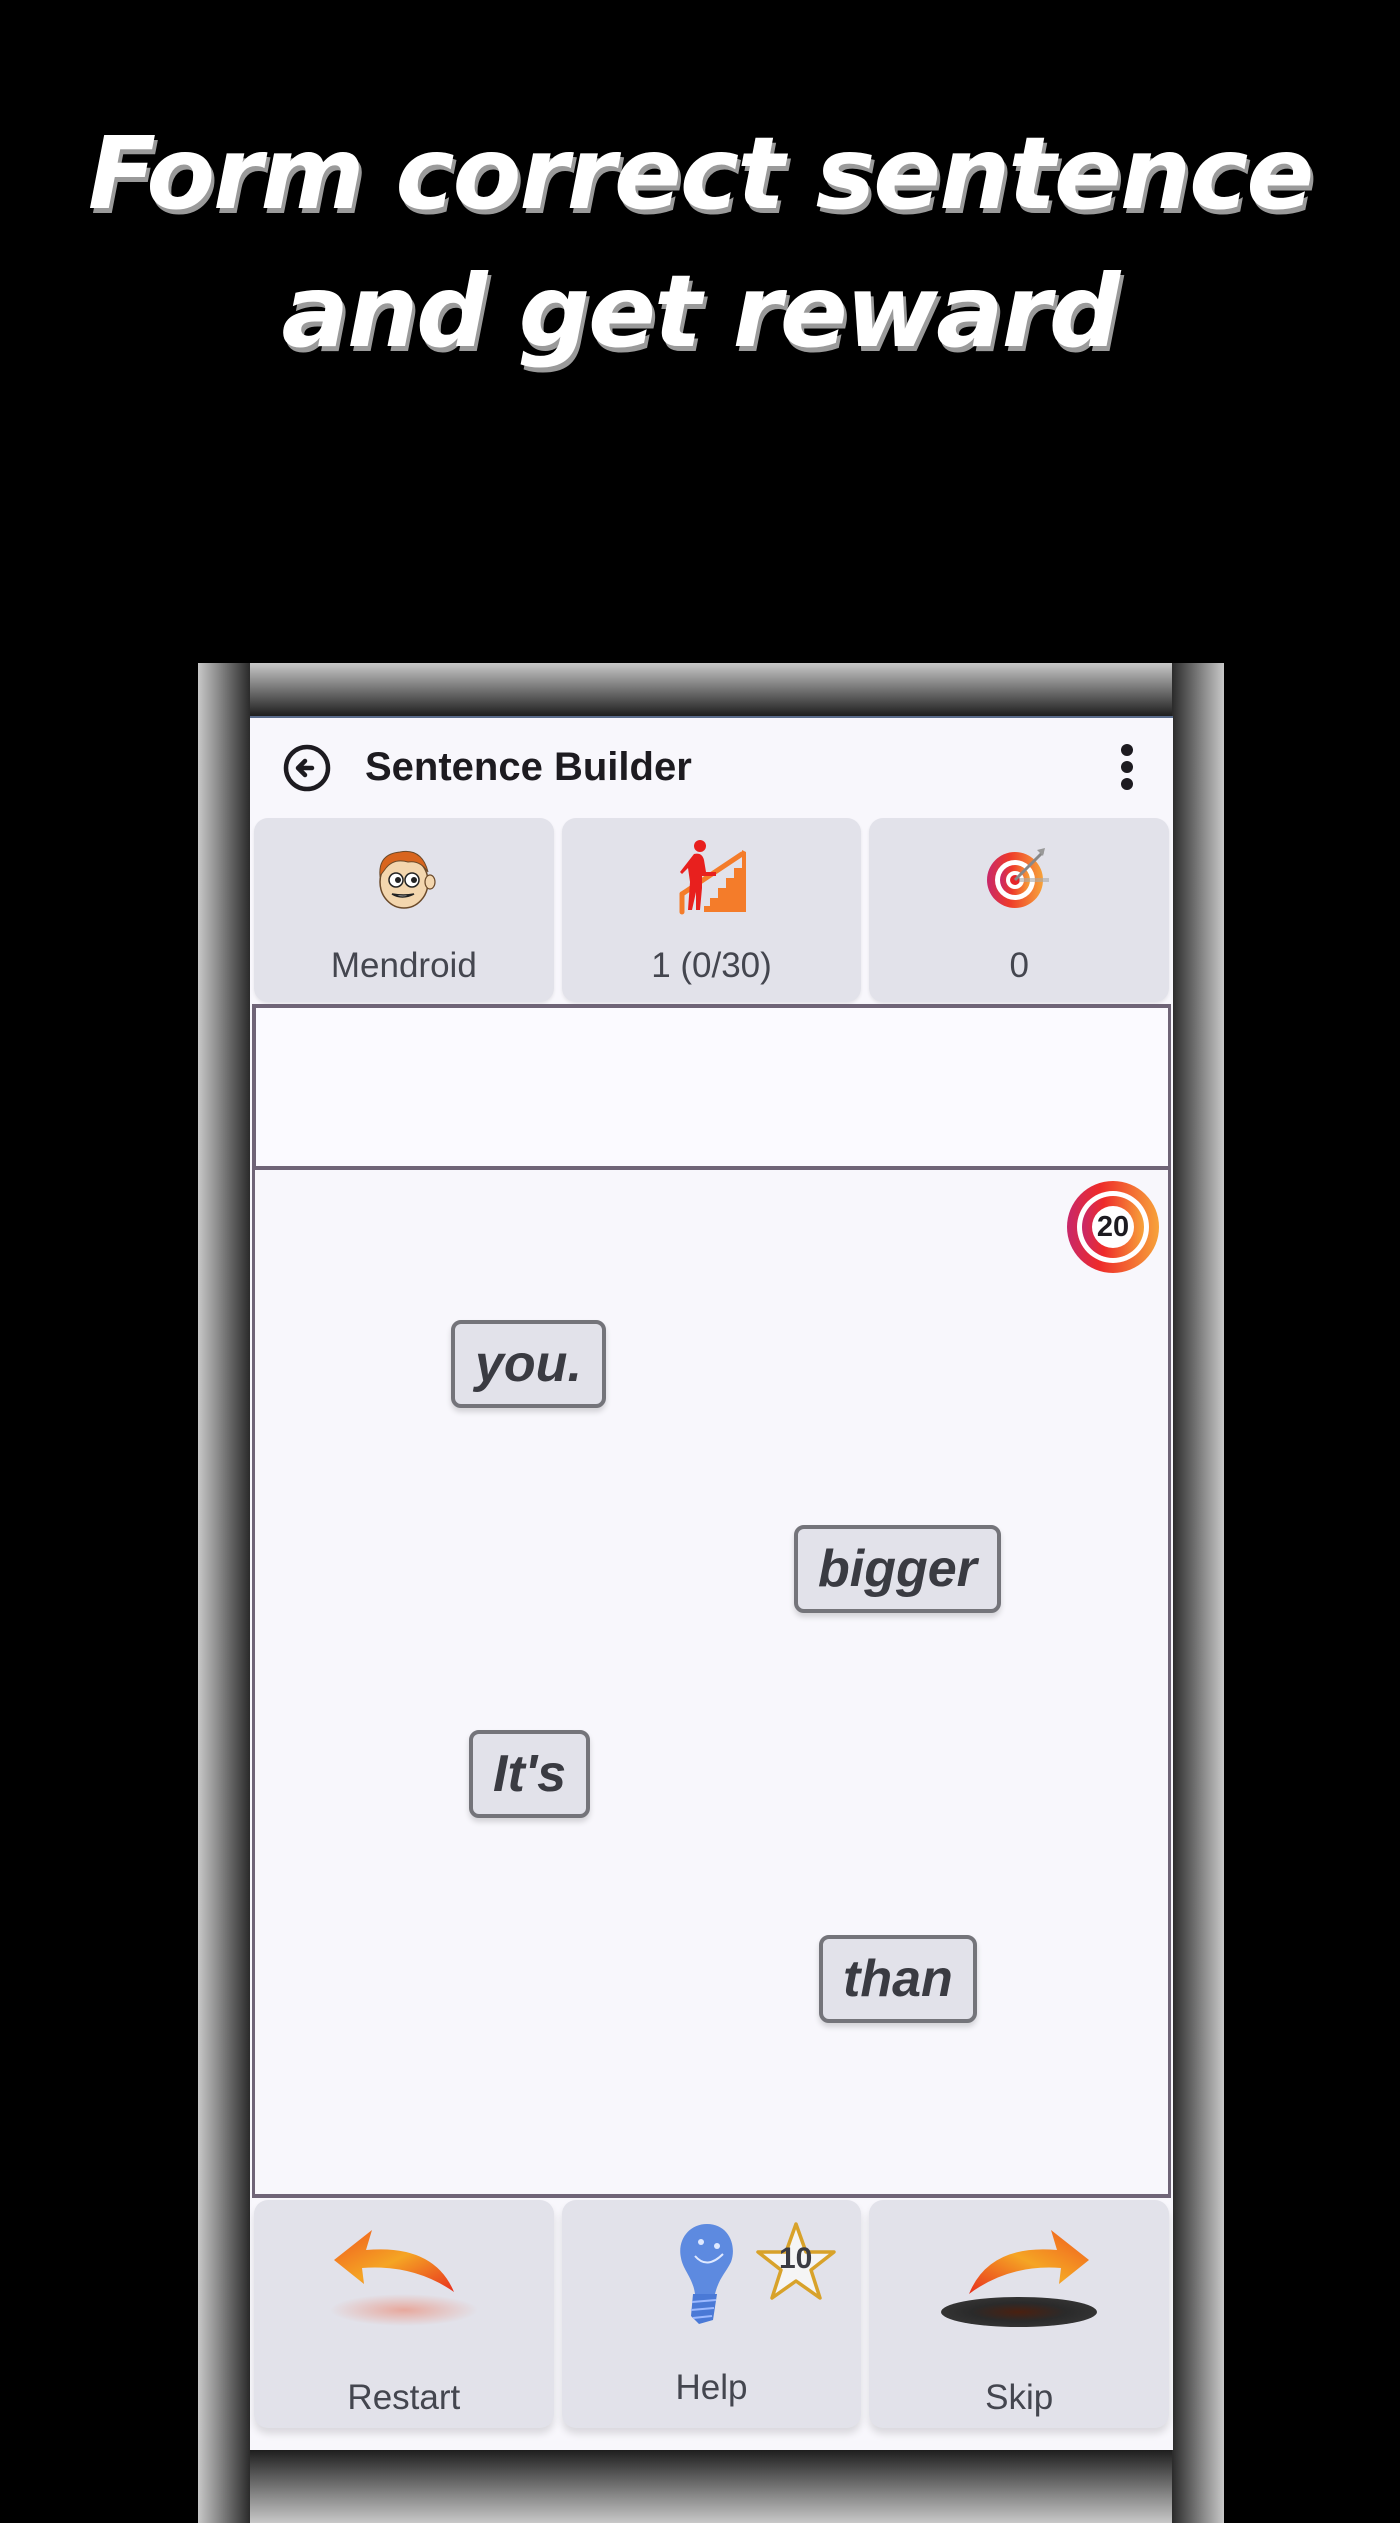 This screenshot has width=1400, height=2523. What do you see at coordinates (1113, 1227) in the screenshot?
I see `timer-value: 20` at bounding box center [1113, 1227].